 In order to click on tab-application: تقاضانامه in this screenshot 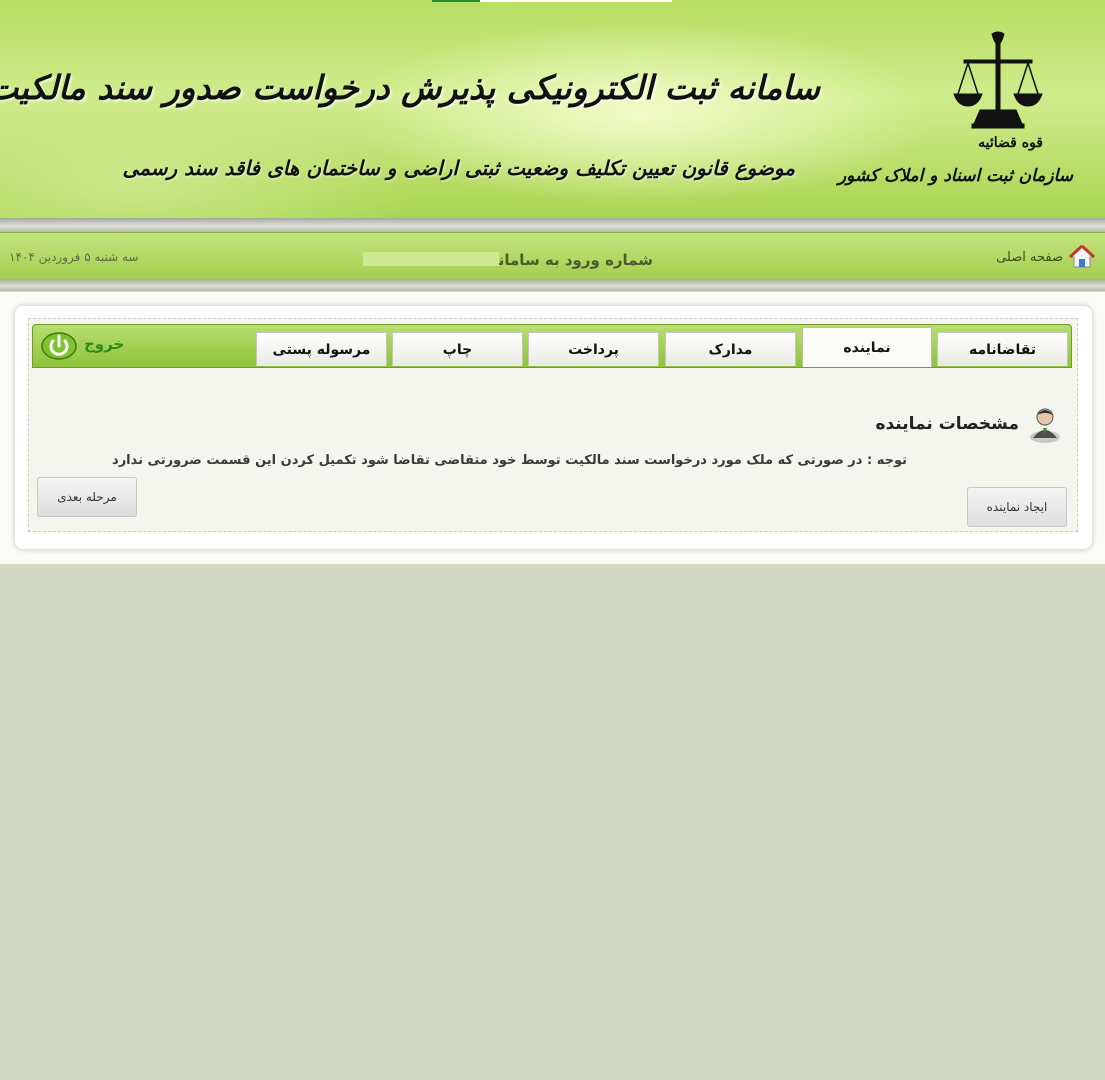, I will do `click(1002, 349)`.